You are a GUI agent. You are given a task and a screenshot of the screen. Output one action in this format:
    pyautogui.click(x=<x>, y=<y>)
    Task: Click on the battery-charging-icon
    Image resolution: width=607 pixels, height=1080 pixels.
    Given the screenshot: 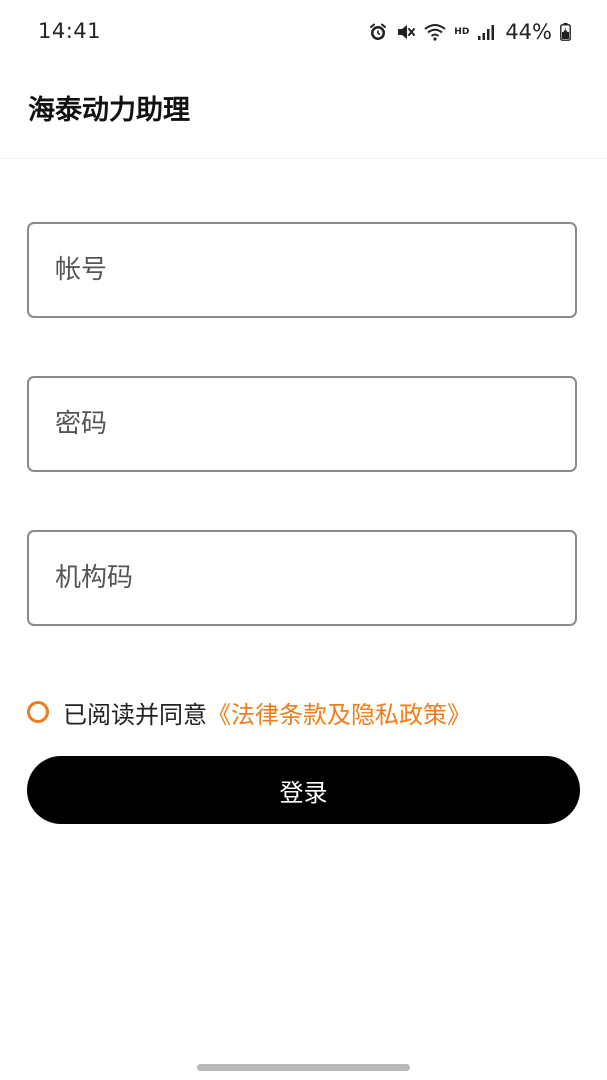 What is the action you would take?
    pyautogui.click(x=565, y=32)
    